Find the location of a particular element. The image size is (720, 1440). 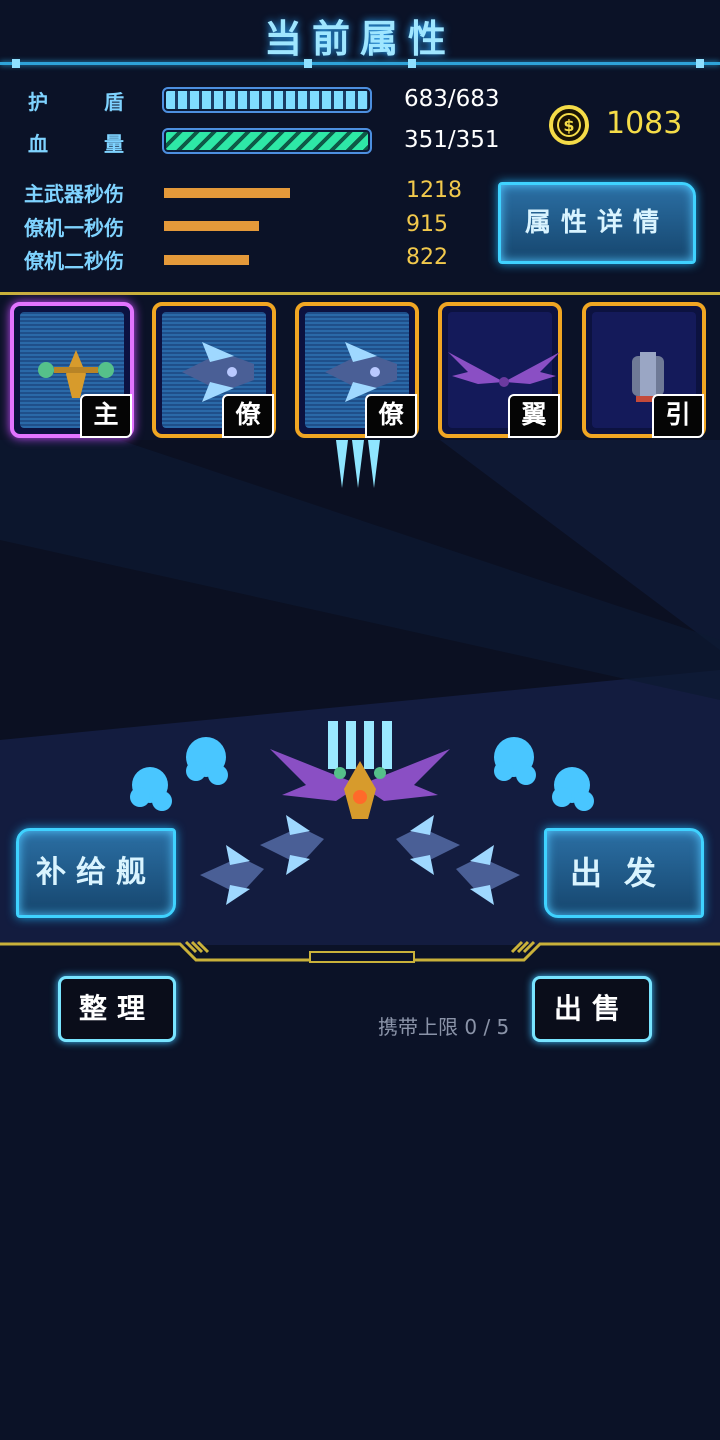

equip-slot-main: 主 is located at coordinates (72, 370).